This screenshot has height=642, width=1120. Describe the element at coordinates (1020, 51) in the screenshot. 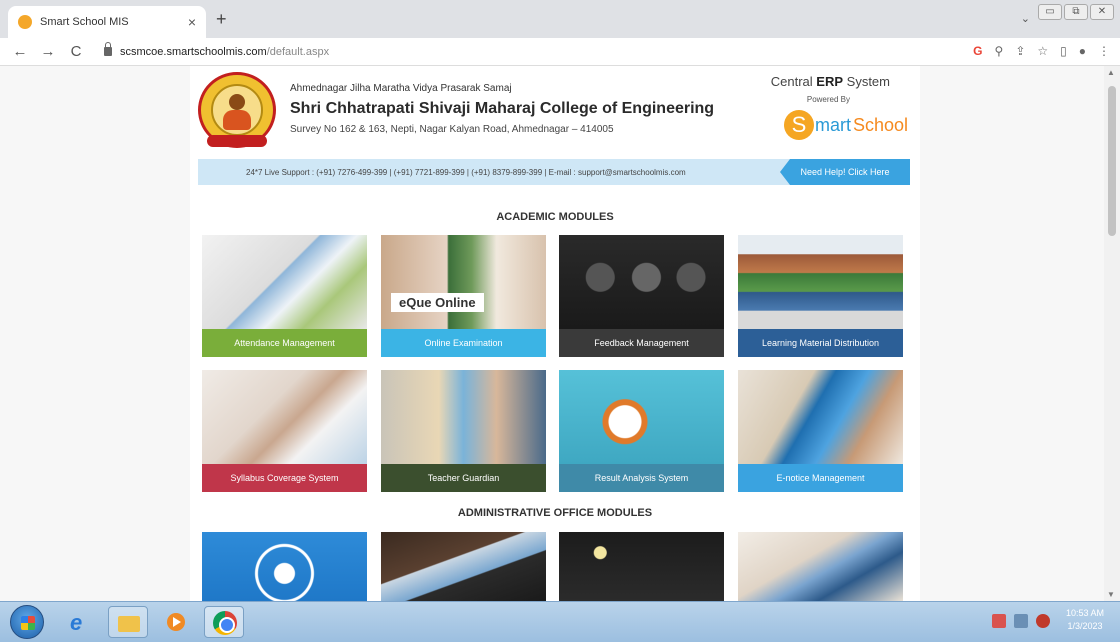

I see `share-icon: ⇪` at that location.